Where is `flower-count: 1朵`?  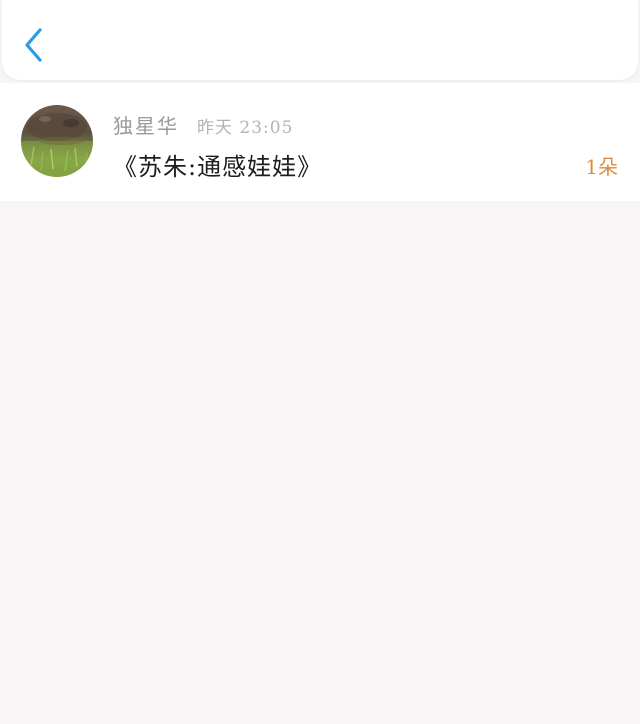 flower-count: 1朵 is located at coordinates (601, 167).